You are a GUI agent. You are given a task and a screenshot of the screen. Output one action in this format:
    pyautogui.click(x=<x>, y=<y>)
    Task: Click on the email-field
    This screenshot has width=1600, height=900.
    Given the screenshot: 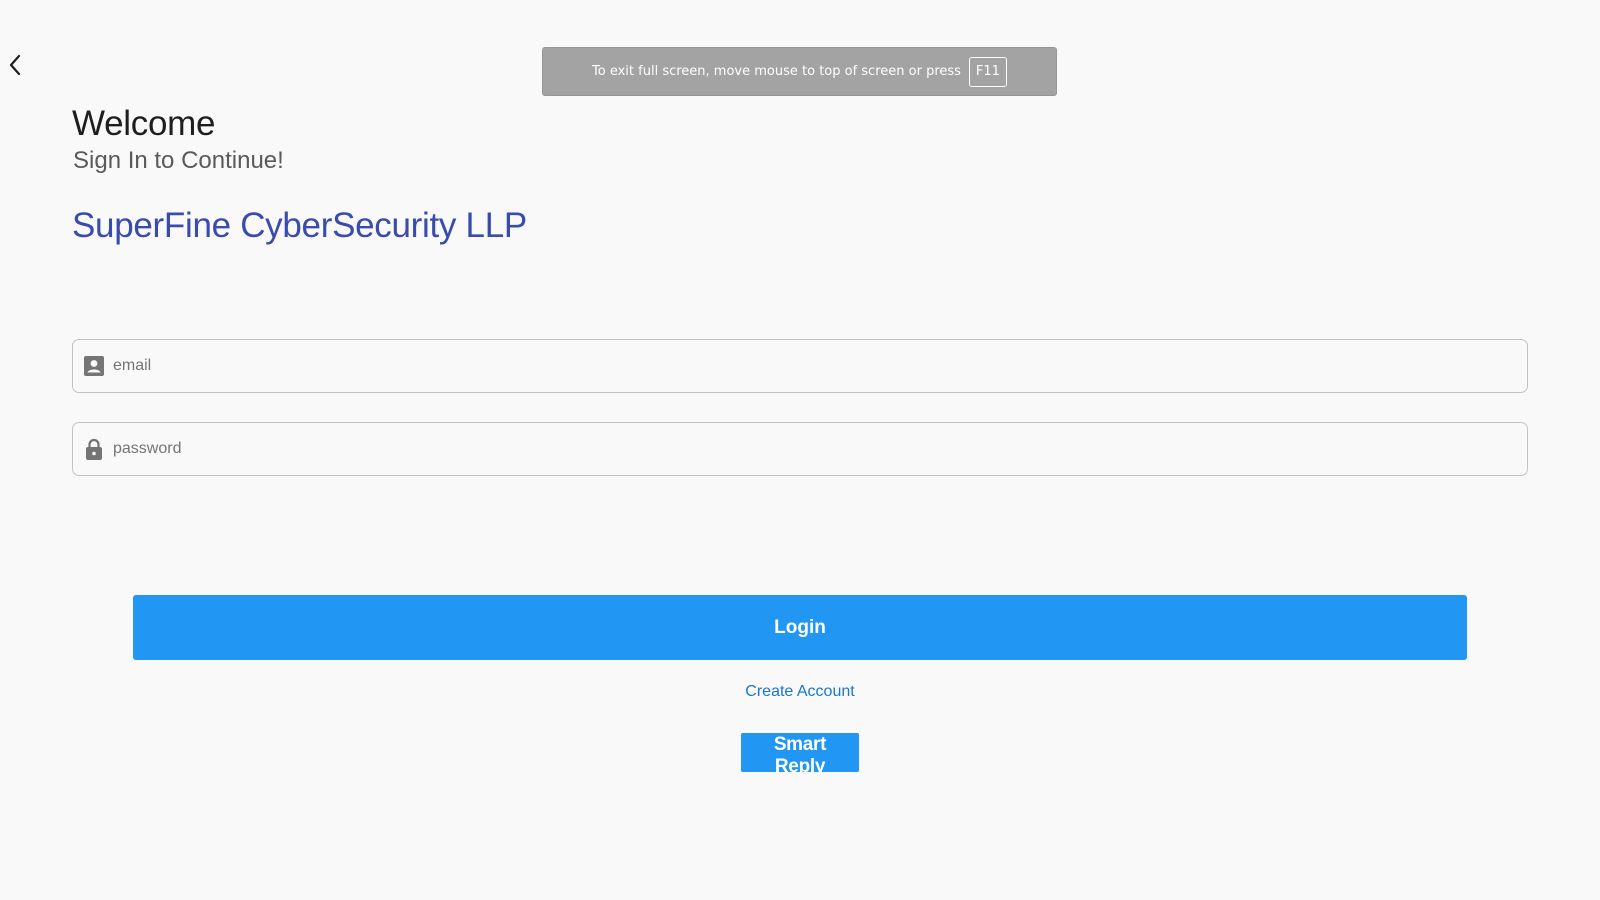 What is the action you would take?
    pyautogui.click(x=800, y=366)
    